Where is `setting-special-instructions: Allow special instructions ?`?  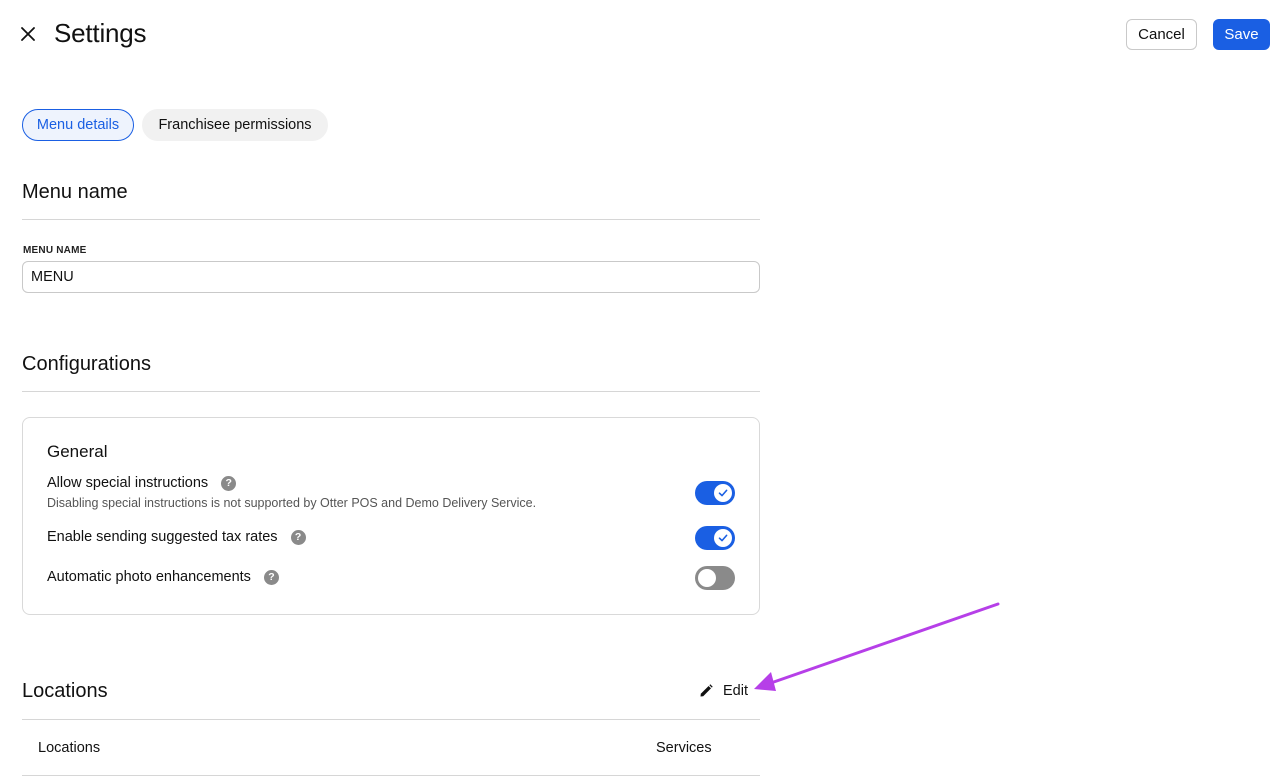
setting-special-instructions: Allow special instructions ? is located at coordinates (142, 483).